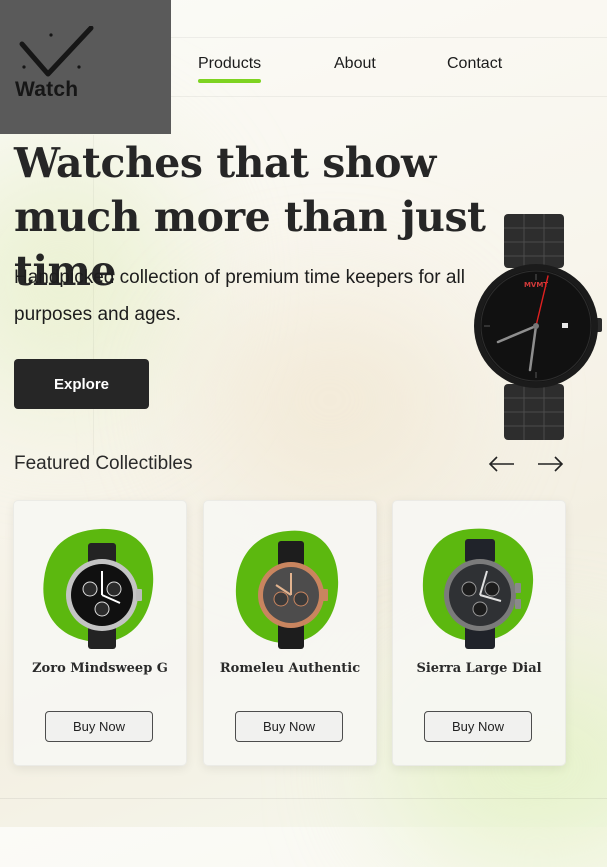  I want to click on arrow-right-icon, so click(550, 464).